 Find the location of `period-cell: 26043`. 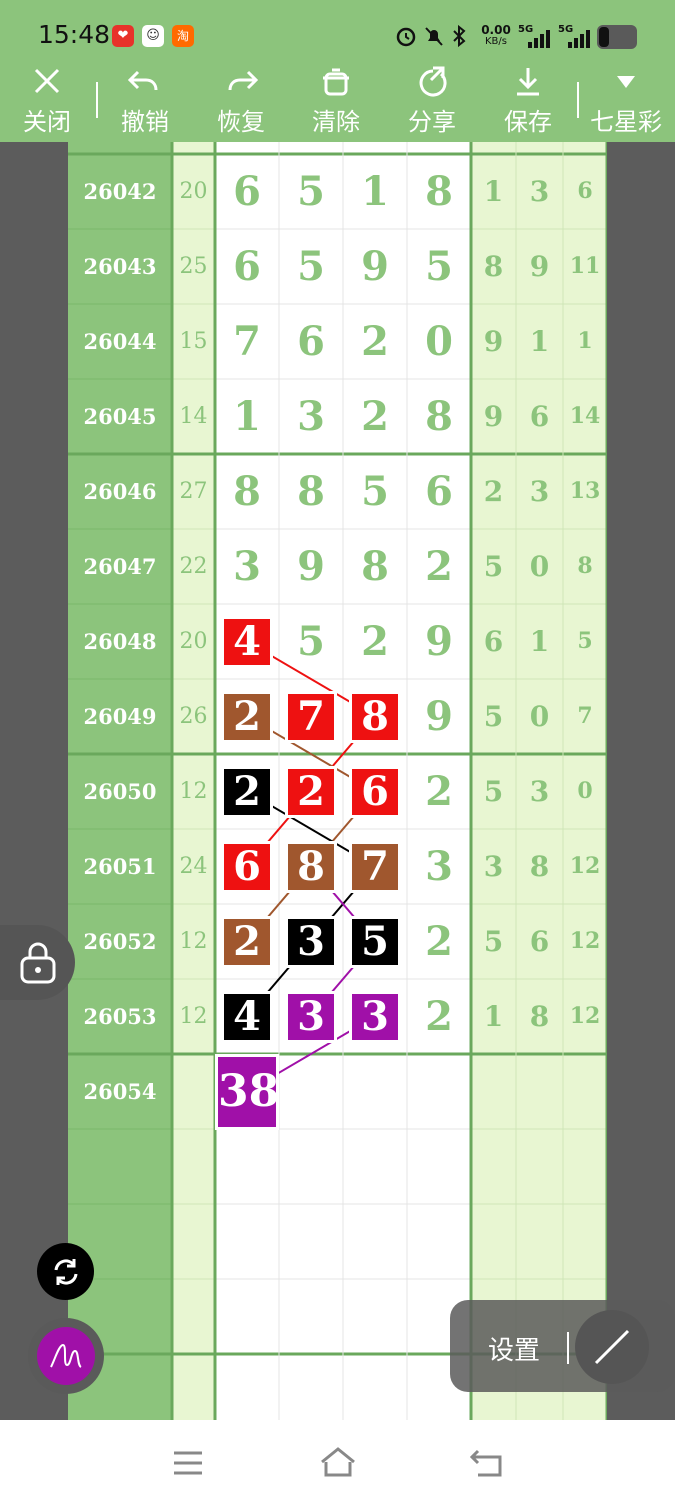

period-cell: 26043 is located at coordinates (120, 266).